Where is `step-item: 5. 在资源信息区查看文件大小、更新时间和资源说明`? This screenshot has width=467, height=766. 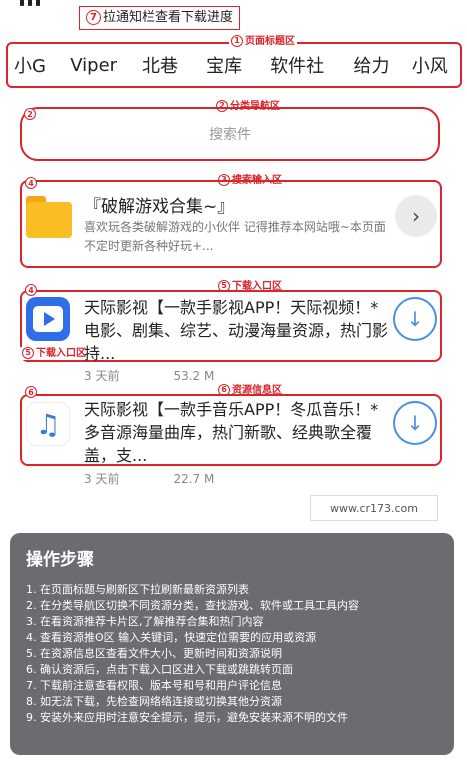
step-item: 5. 在资源信息区查看文件大小、更新时间和资源说明 is located at coordinates (154, 653).